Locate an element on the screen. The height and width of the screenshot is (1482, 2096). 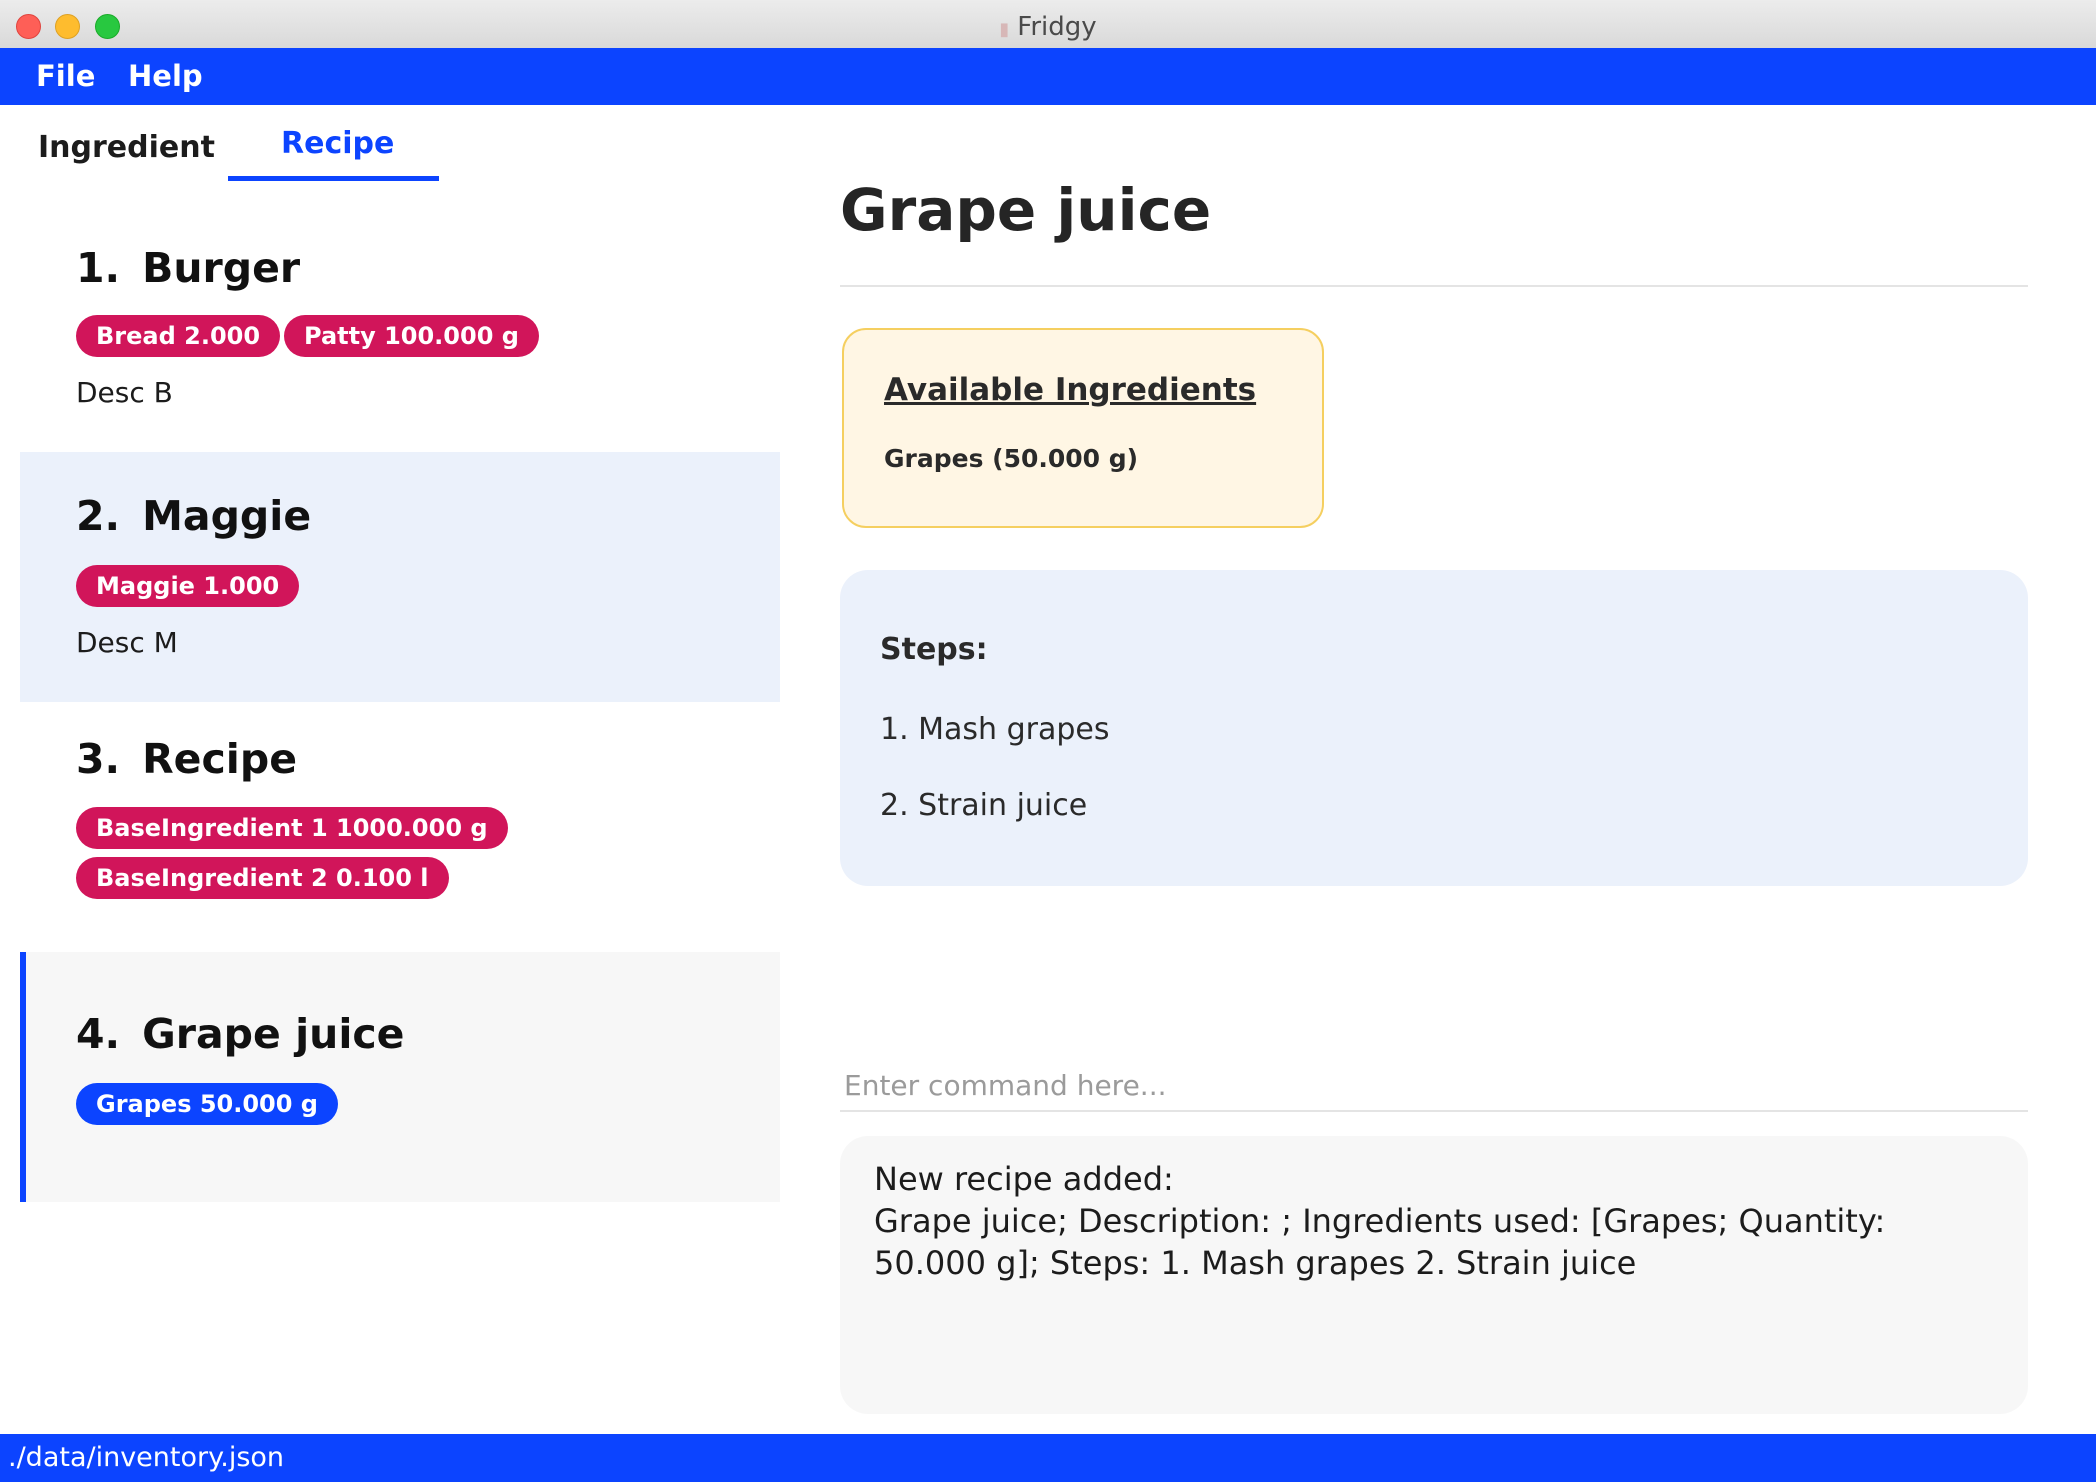
title-bar: ▮ Fridgy is located at coordinates (1048, 24).